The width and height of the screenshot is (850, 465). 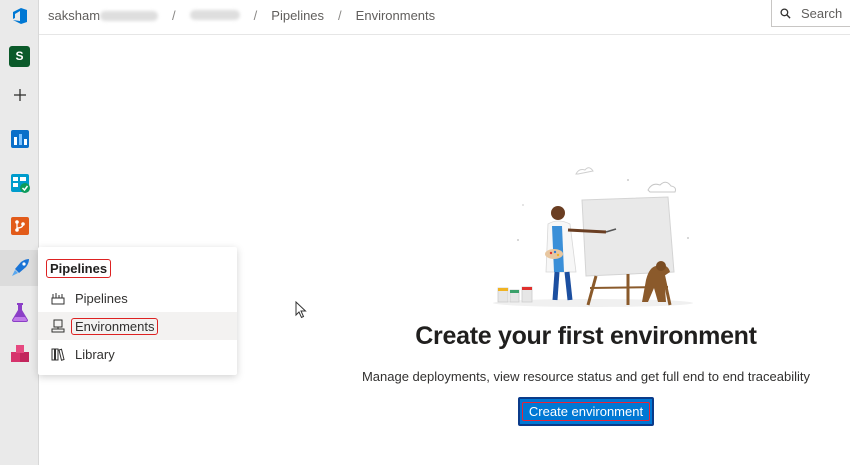 I want to click on boards-icon, so click(x=20, y=183).